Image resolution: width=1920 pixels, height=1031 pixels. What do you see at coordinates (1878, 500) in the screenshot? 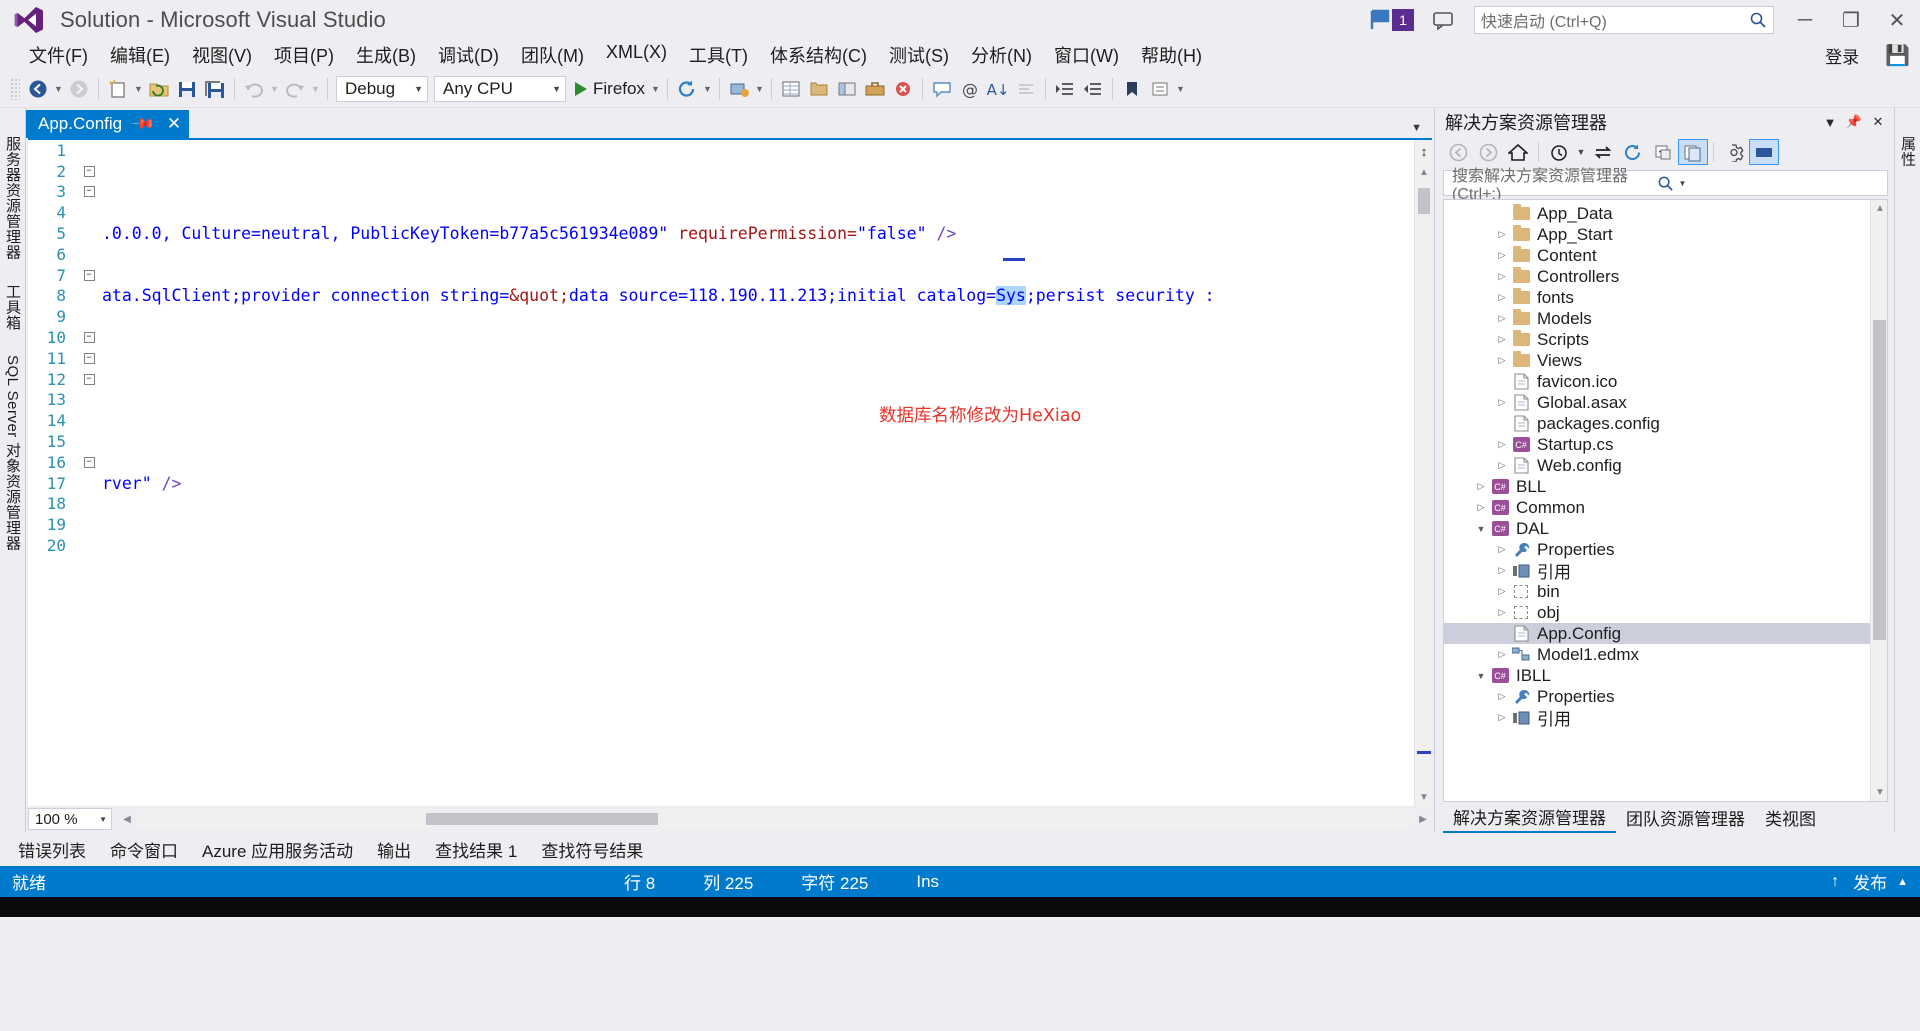
I see `solution-explorer-scrollbar: ▲ ▼` at bounding box center [1878, 500].